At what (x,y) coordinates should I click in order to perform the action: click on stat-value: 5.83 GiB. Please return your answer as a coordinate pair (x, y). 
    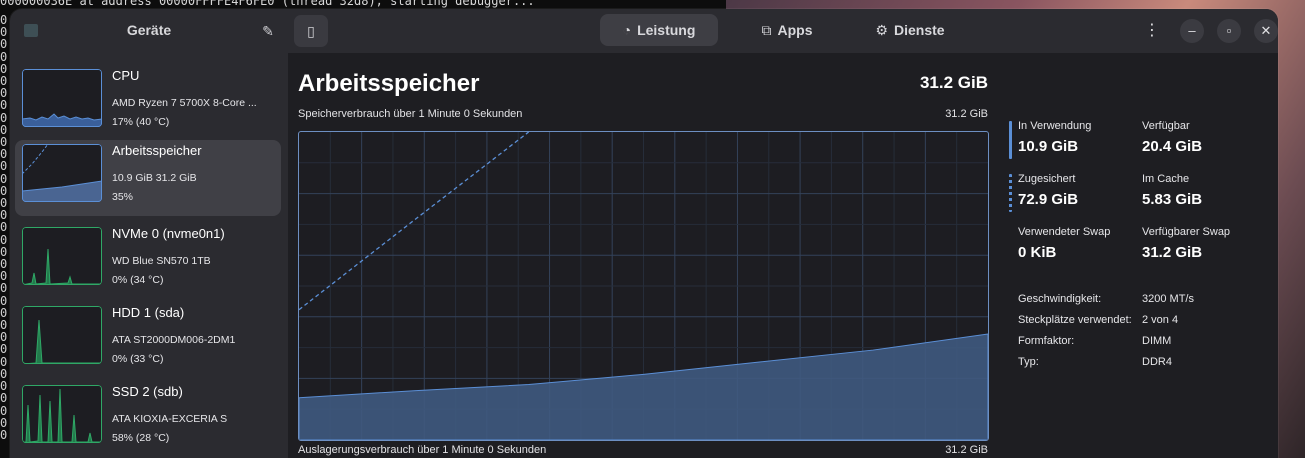
    Looking at the image, I should click on (1172, 199).